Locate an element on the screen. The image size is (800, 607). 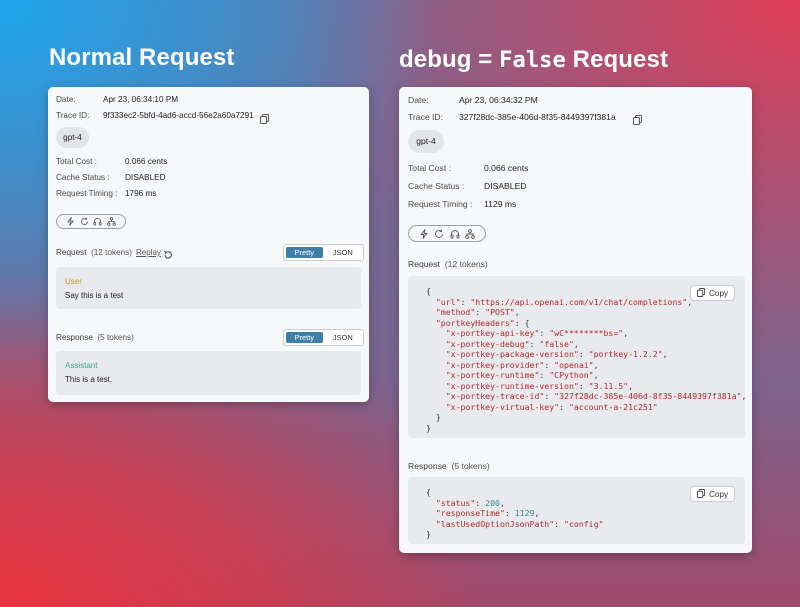
user-message-box: User Say this is a test is located at coordinates (208, 288).